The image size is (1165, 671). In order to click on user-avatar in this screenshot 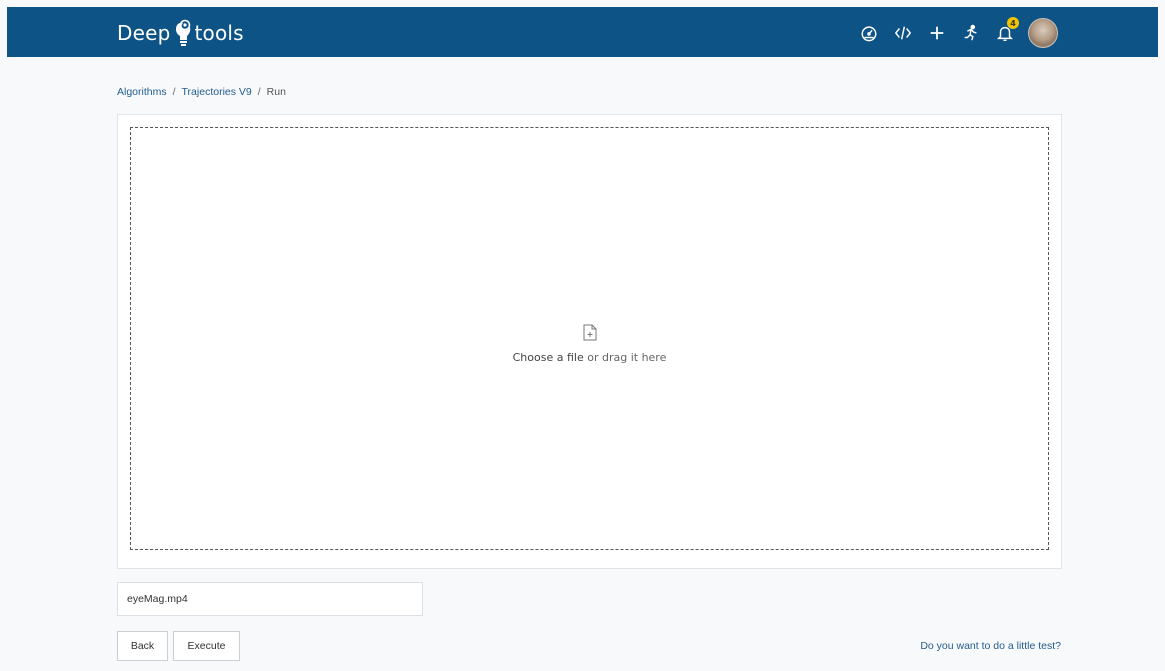, I will do `click(1043, 33)`.